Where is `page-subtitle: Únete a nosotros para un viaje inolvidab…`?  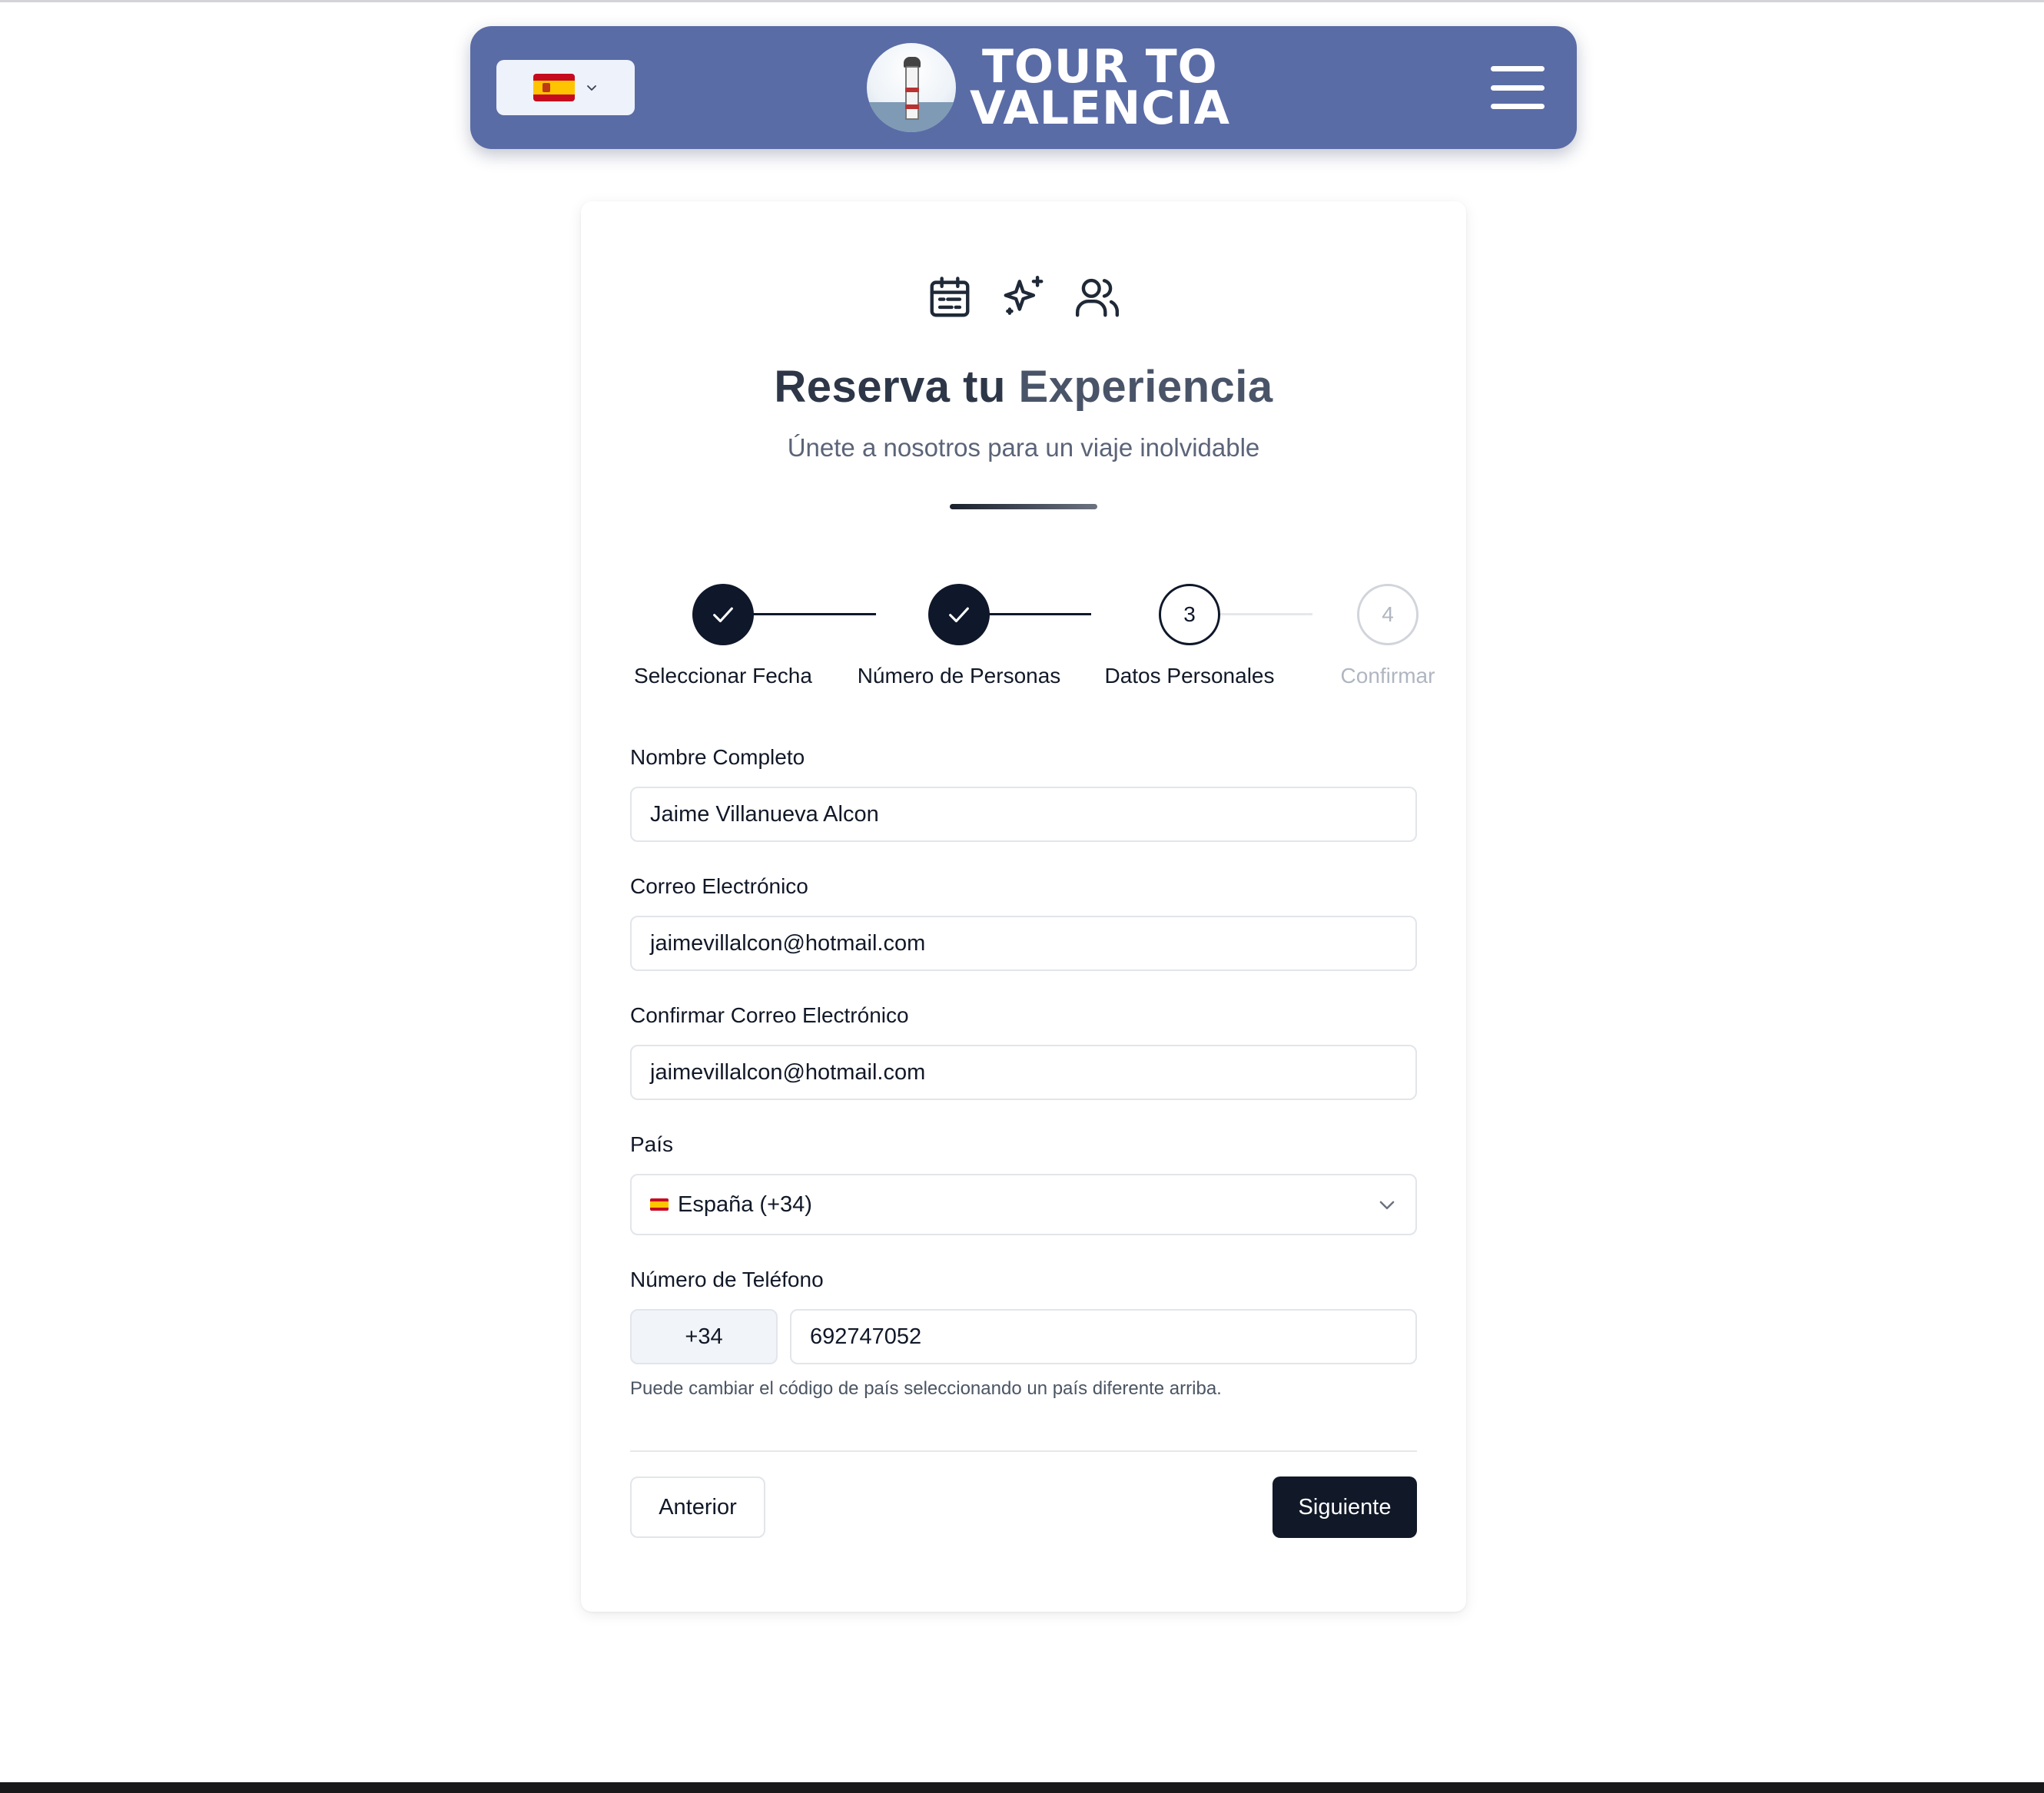
page-subtitle: Únete a nosotros para un viaje inolvidab… is located at coordinates (1023, 447).